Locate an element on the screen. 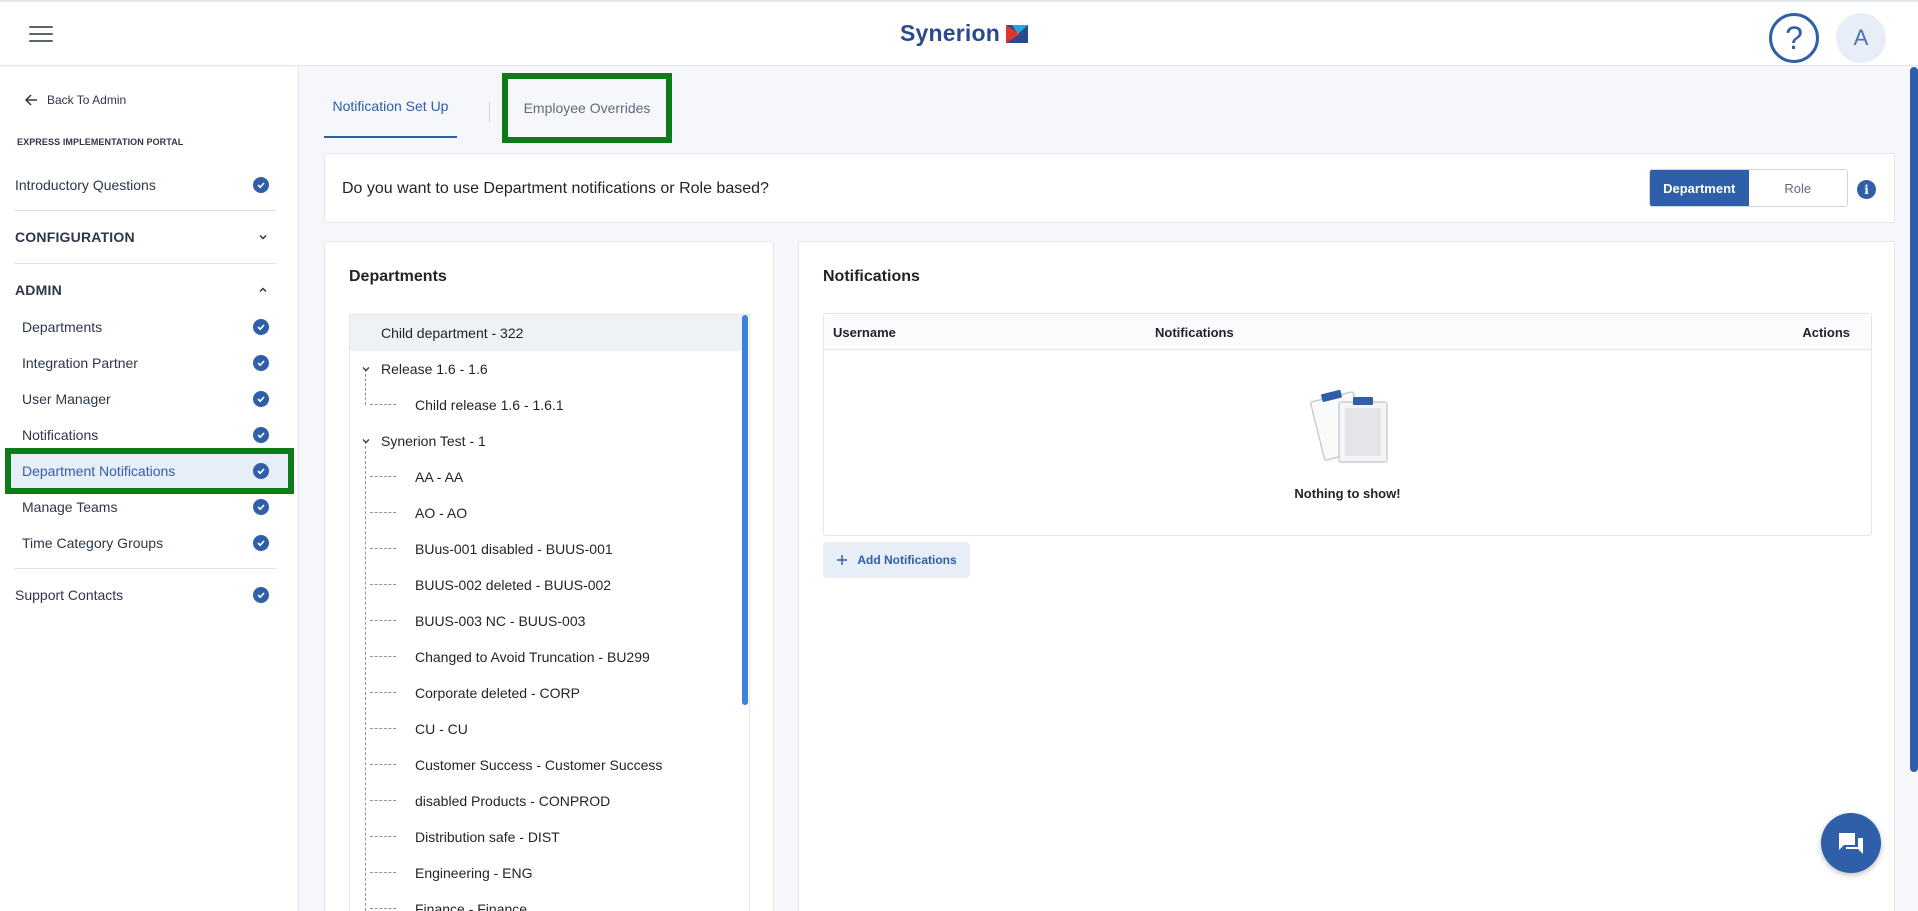 The height and width of the screenshot is (911, 1918). tree-node-label: Distribution safe - DIST is located at coordinates (487, 837).